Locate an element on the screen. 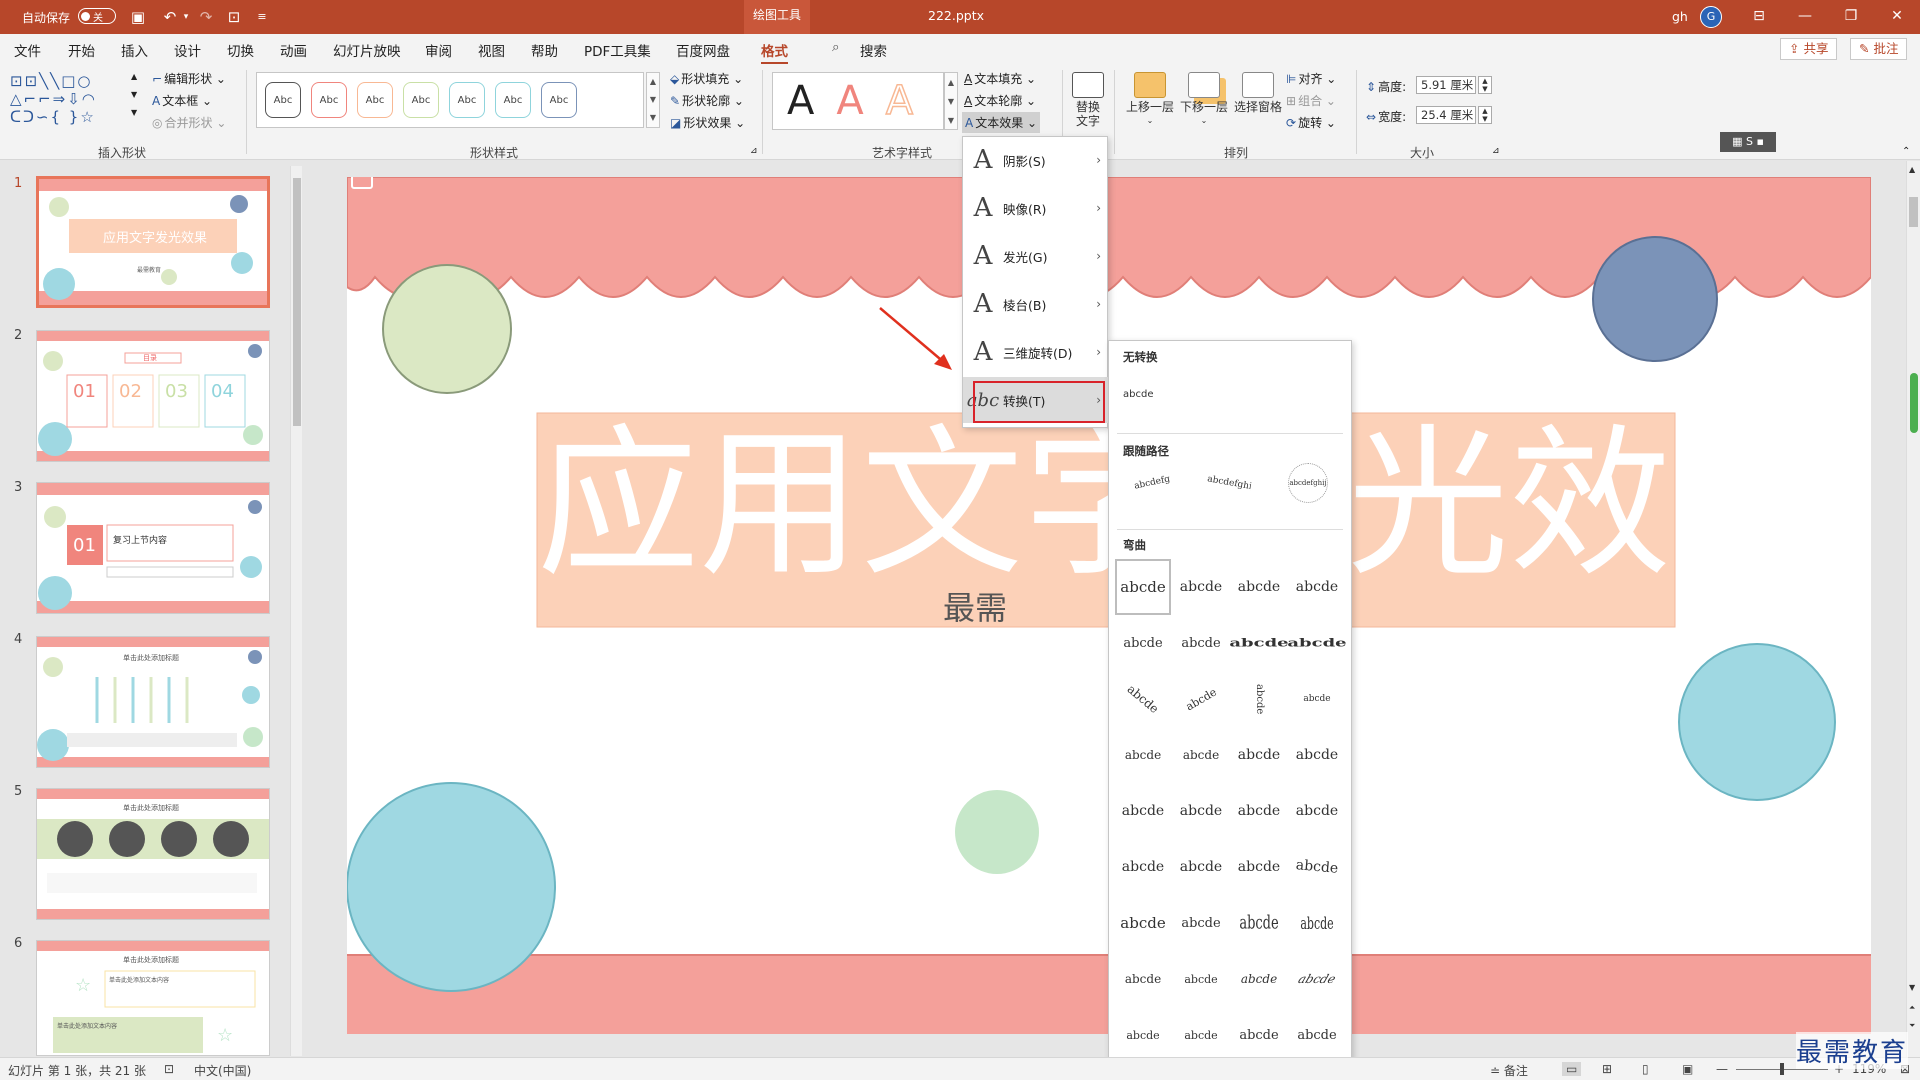 Image resolution: width=1920 pixels, height=1080 pixels. rotate-button: ⟳ 旋转 ⌄ is located at coordinates (1311, 122).